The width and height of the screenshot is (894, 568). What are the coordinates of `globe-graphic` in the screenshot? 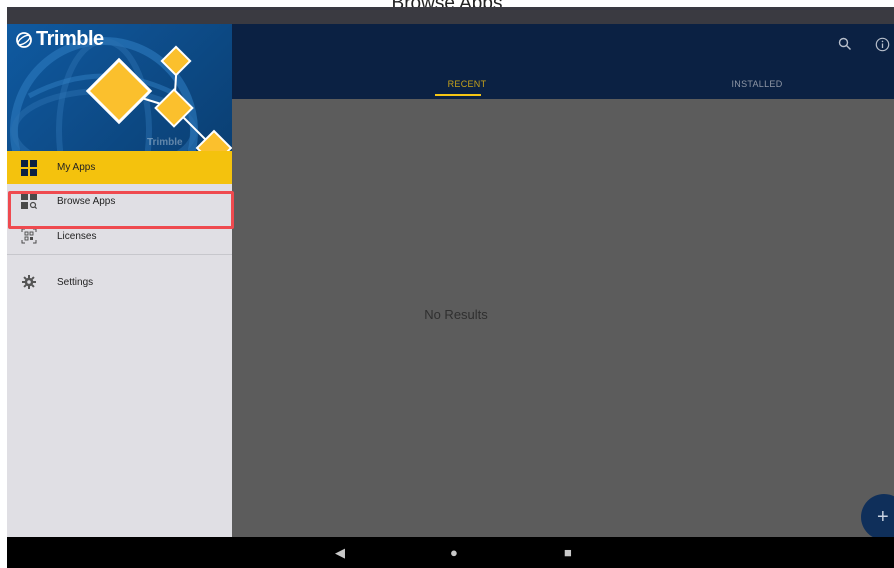 It's located at (121, 94).